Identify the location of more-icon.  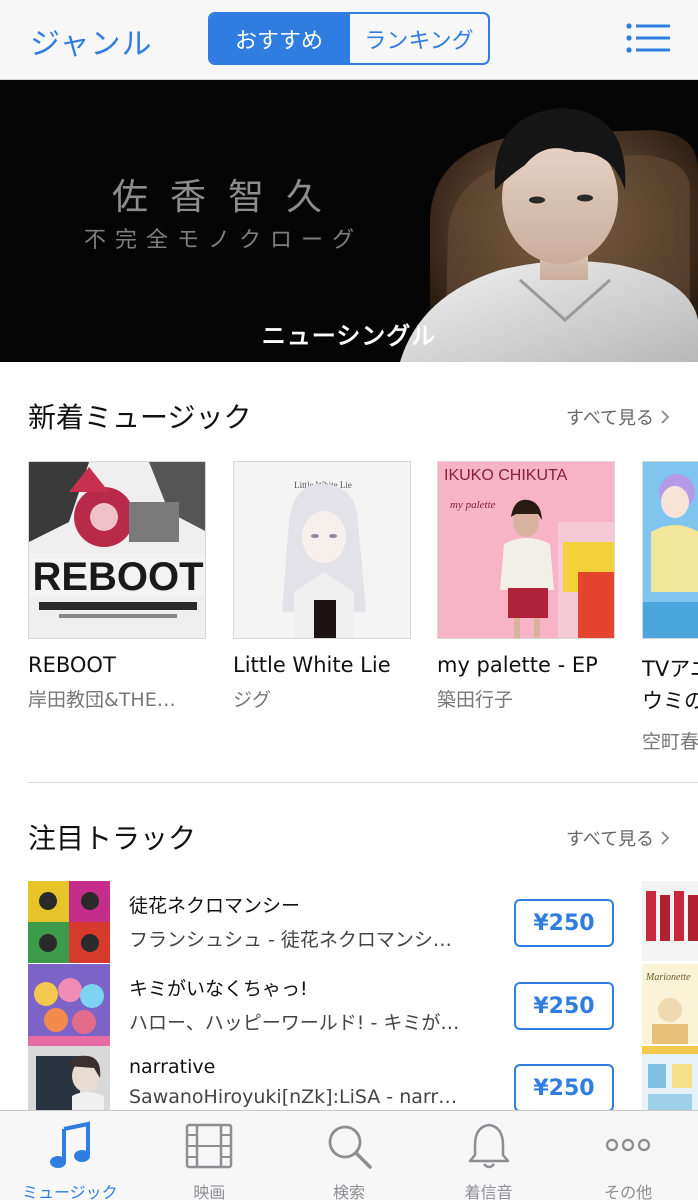
(628, 1145).